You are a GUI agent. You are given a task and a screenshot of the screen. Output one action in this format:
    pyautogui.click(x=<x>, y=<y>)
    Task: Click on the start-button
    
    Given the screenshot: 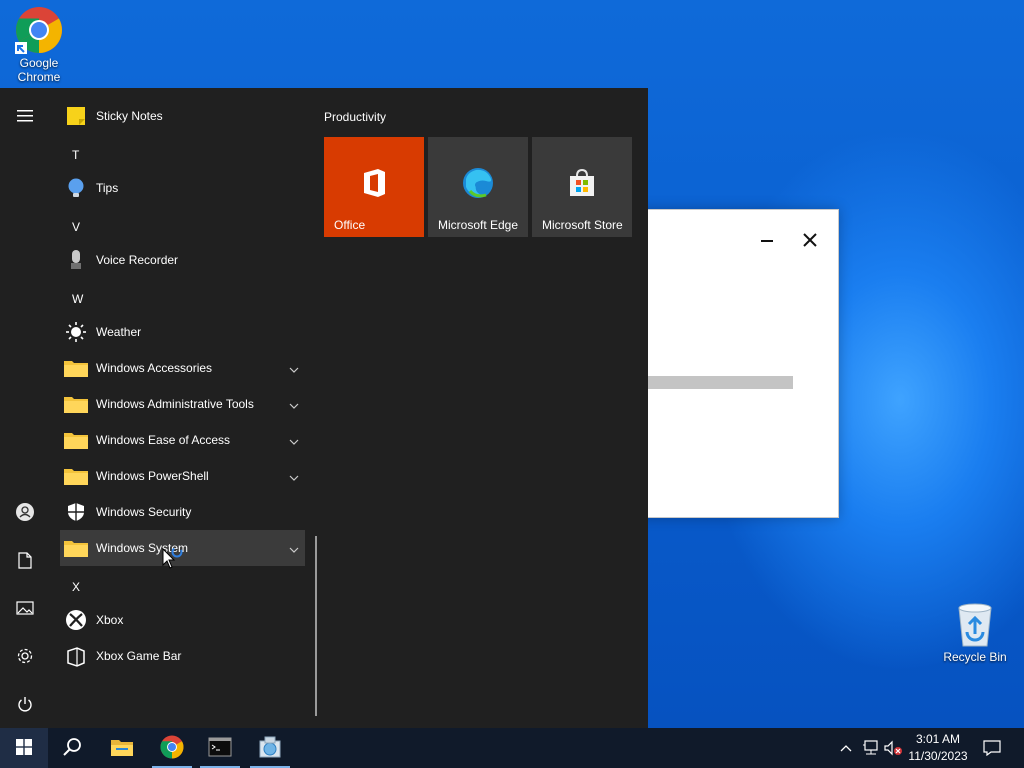 What is the action you would take?
    pyautogui.click(x=24, y=748)
    